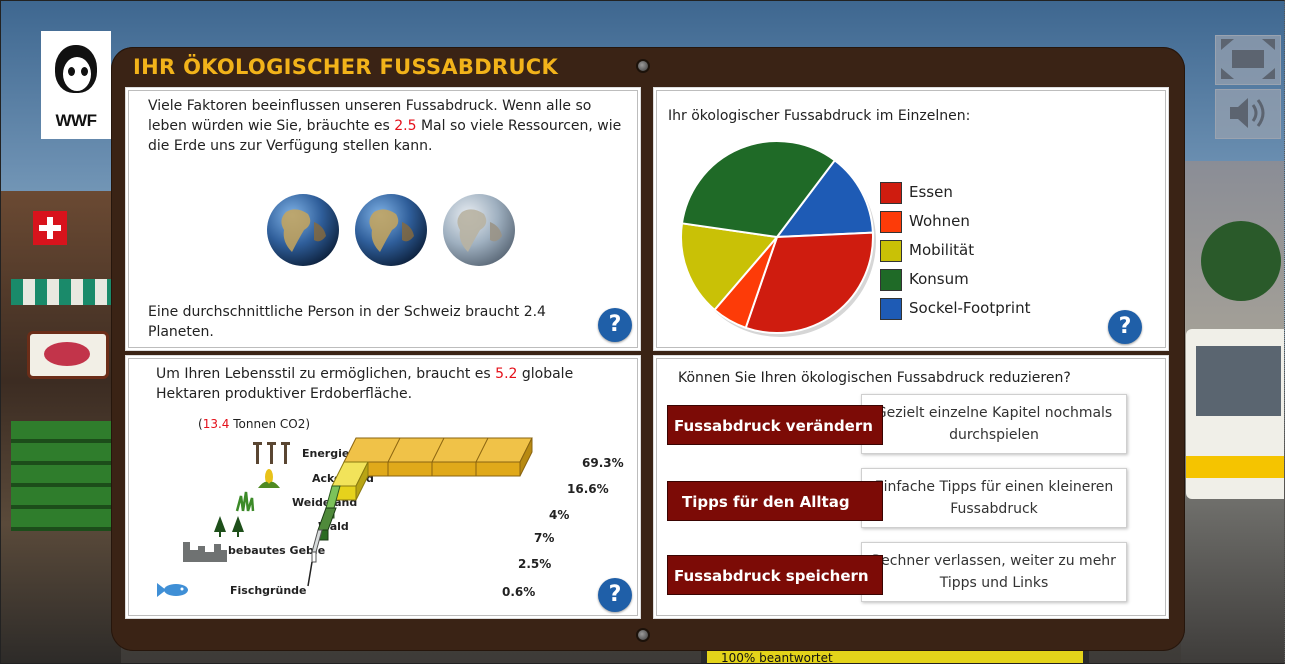  I want to click on logo-text: WWF, so click(76, 120).